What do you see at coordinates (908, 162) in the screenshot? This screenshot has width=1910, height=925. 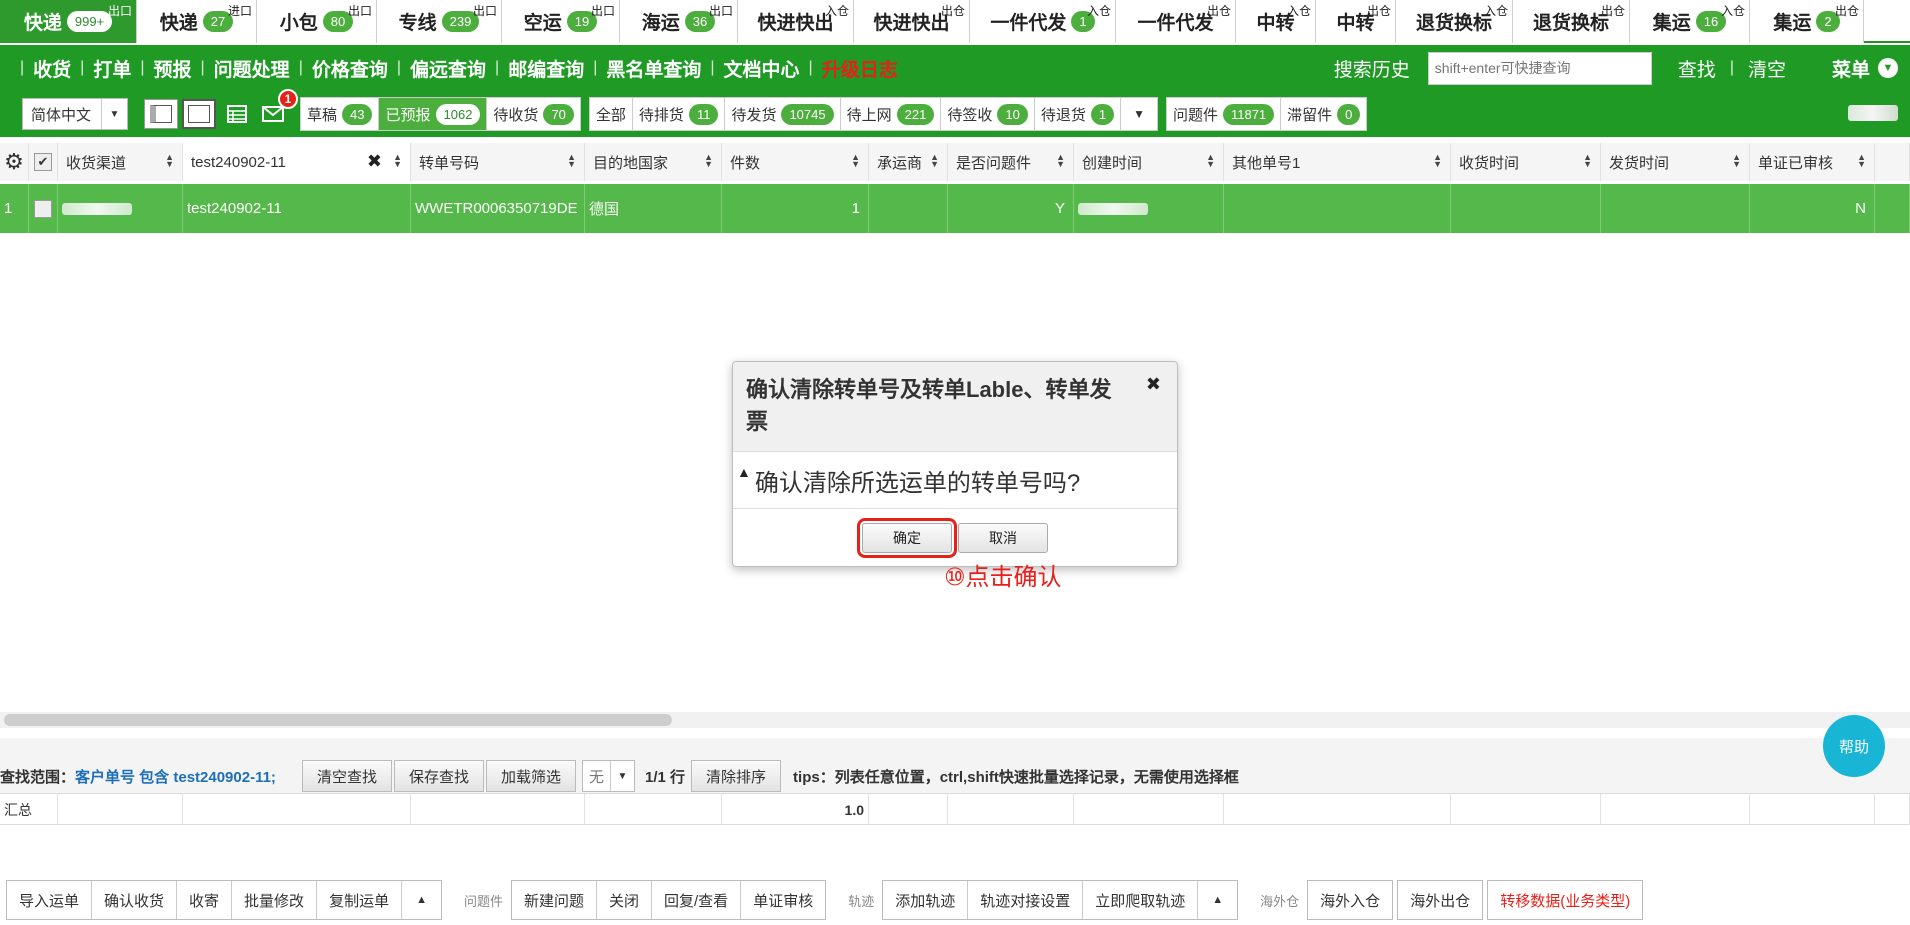 I see `column-header: 承运商 ▲ ▼` at bounding box center [908, 162].